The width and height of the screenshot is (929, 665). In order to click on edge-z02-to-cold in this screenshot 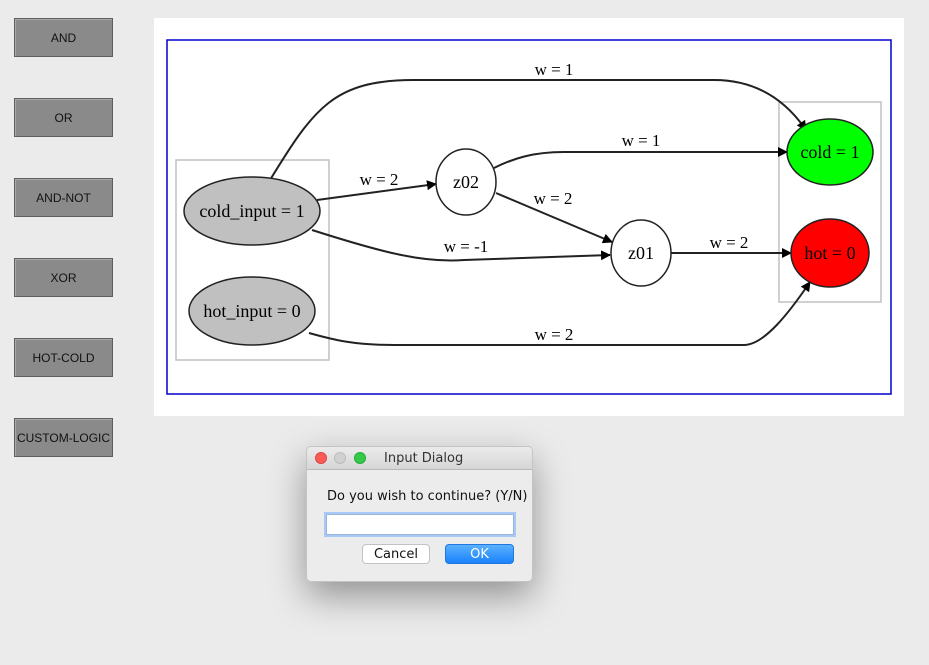, I will do `click(640, 158)`.